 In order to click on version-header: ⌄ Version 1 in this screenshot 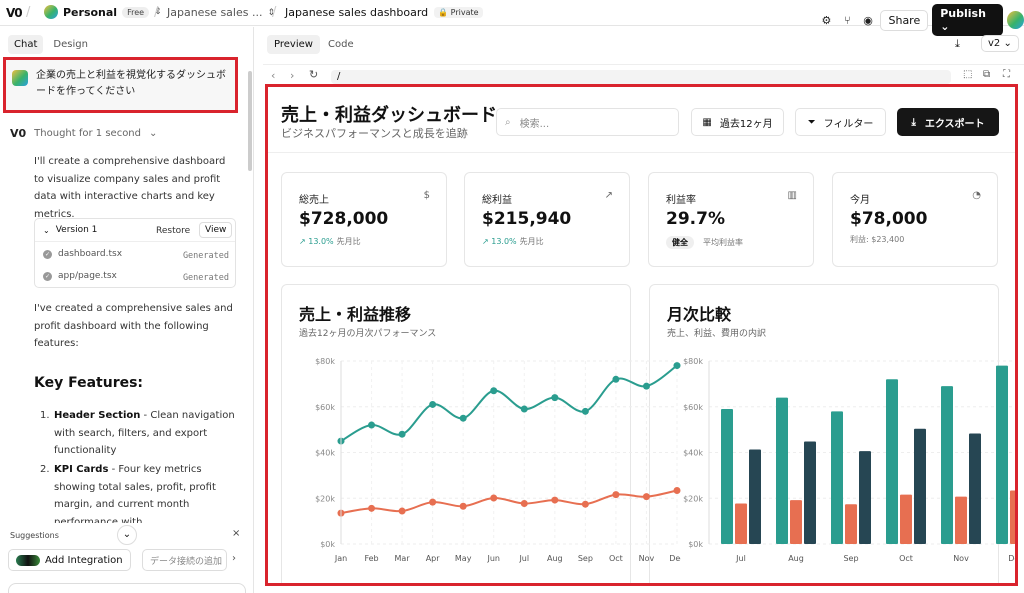, I will do `click(70, 230)`.